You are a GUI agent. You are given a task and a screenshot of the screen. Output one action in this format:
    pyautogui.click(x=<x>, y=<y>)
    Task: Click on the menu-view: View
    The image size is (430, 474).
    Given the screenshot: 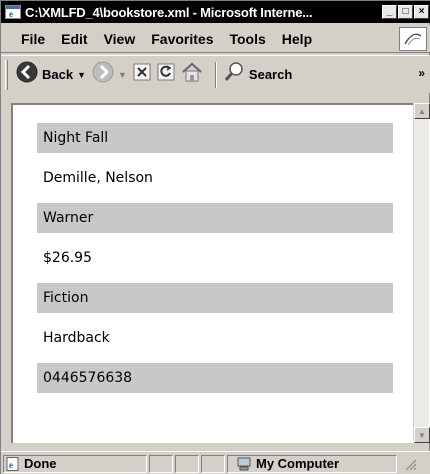 What is the action you would take?
    pyautogui.click(x=120, y=39)
    